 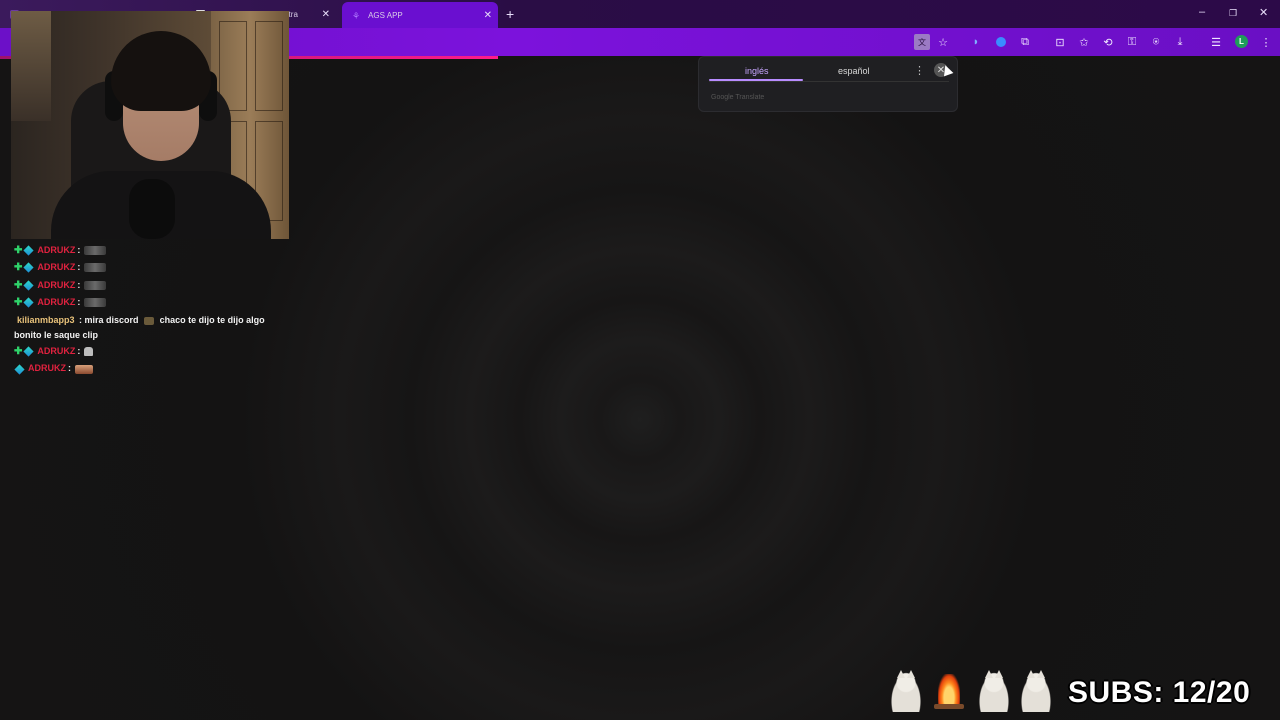 I want to click on webcam-overlay, so click(x=150, y=125).